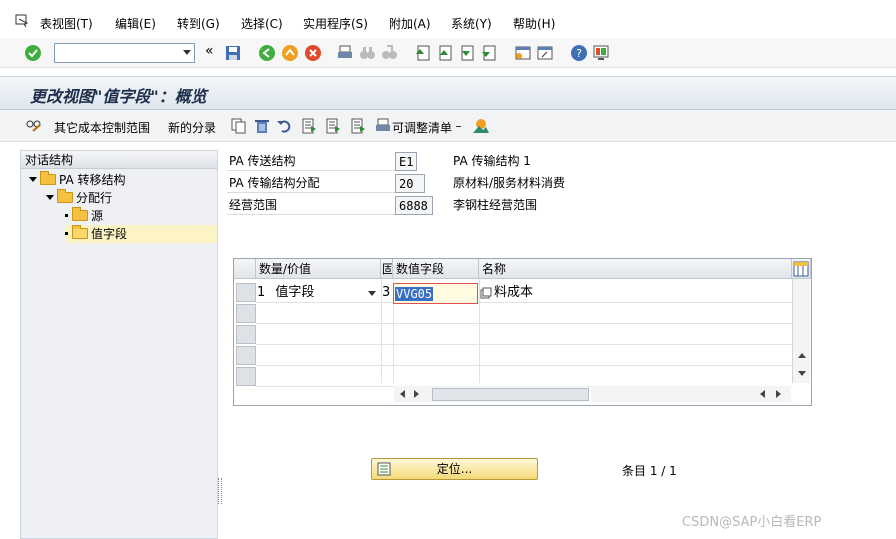 The image size is (896, 539). I want to click on glasses-pencil-icon, so click(34, 126).